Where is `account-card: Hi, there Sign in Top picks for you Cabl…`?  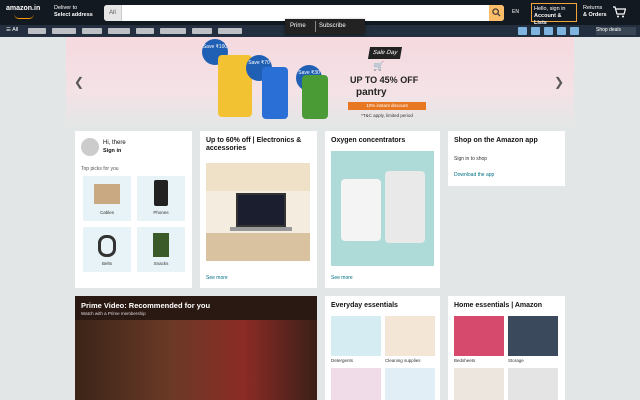
account-card: Hi, there Sign in Top picks for you Cabl… is located at coordinates (133, 209).